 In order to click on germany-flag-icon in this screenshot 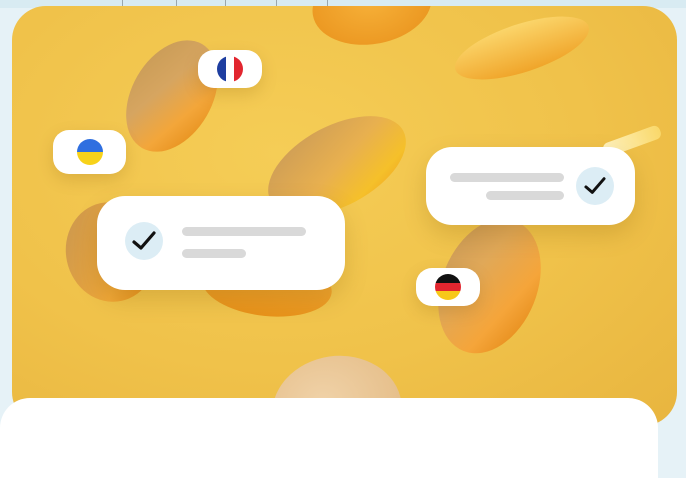, I will do `click(448, 287)`.